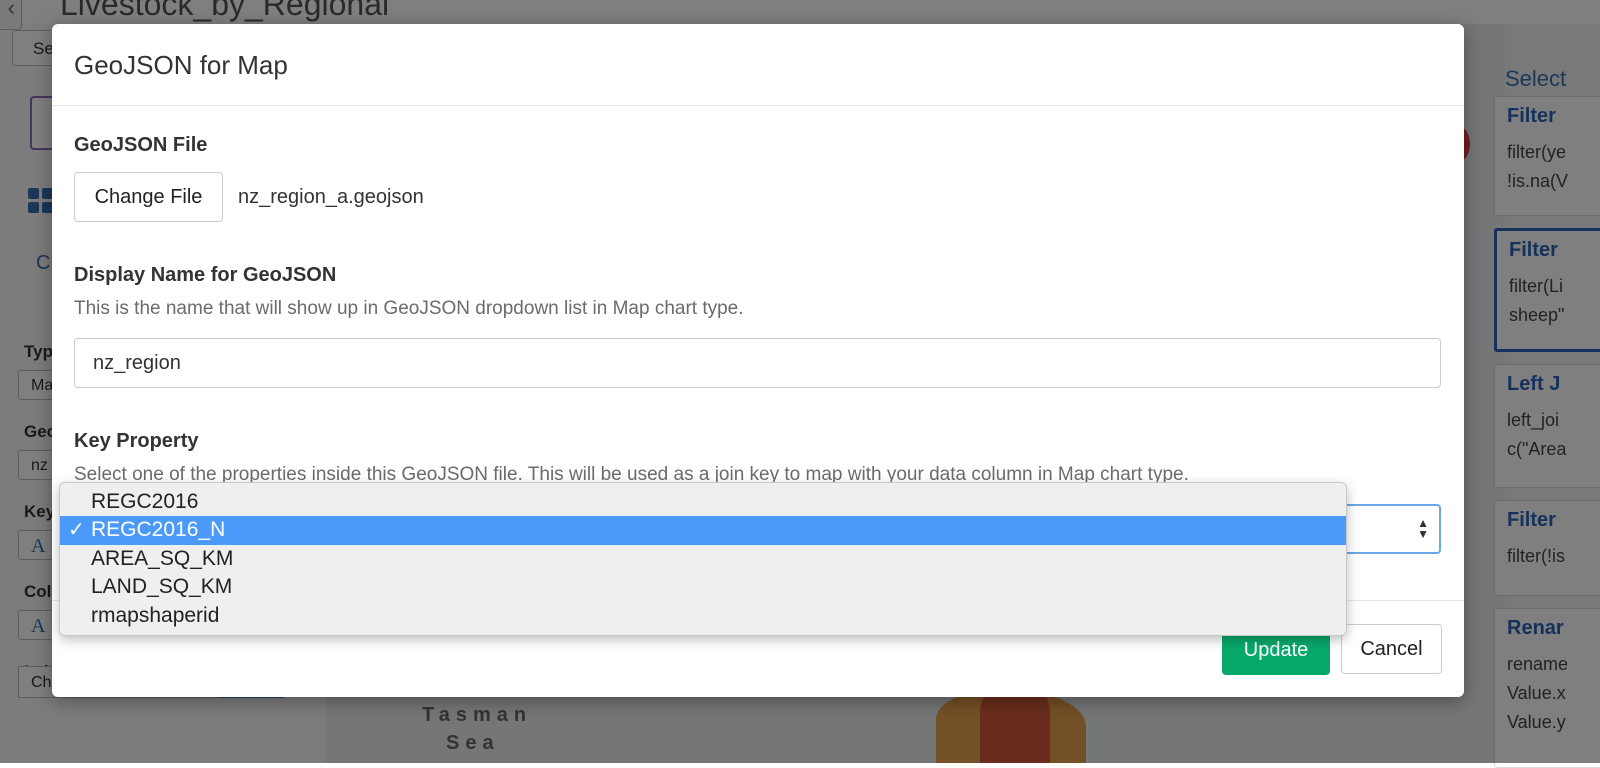 Image resolution: width=1600 pixels, height=768 pixels. I want to click on dropdown-option: LAND_SQ_KM, so click(703, 587).